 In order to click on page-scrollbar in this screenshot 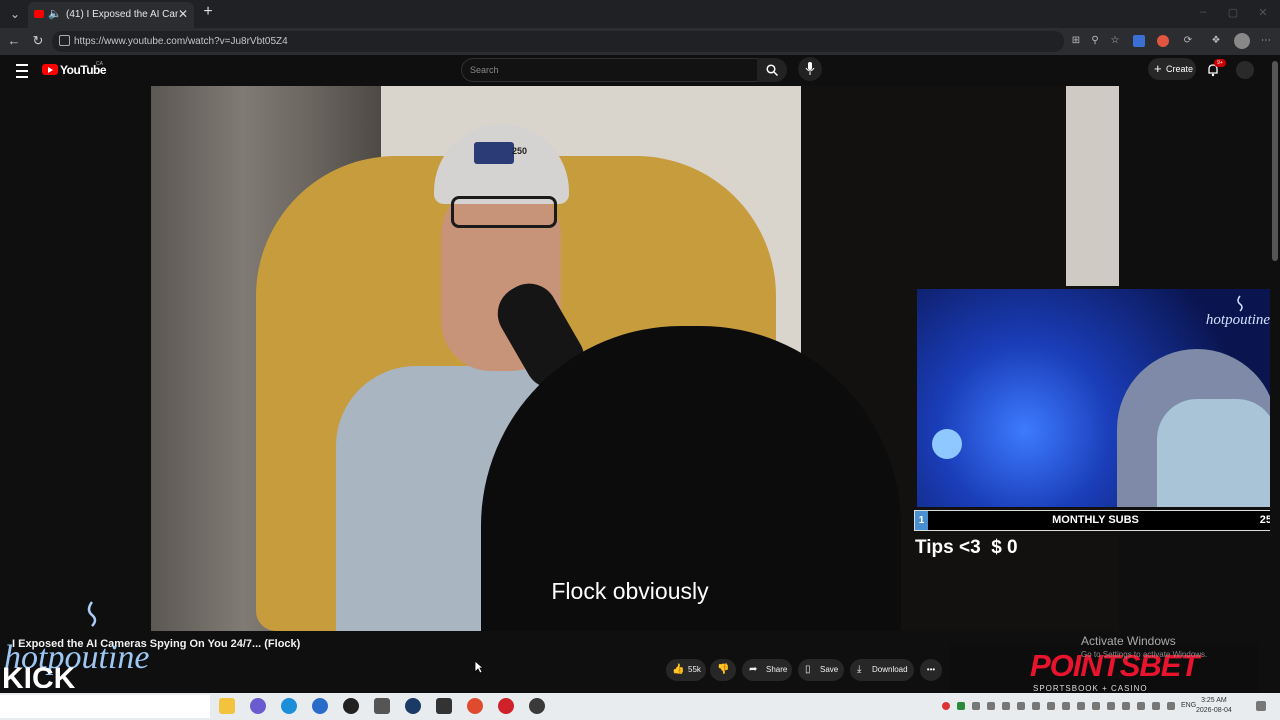, I will do `click(1275, 374)`.